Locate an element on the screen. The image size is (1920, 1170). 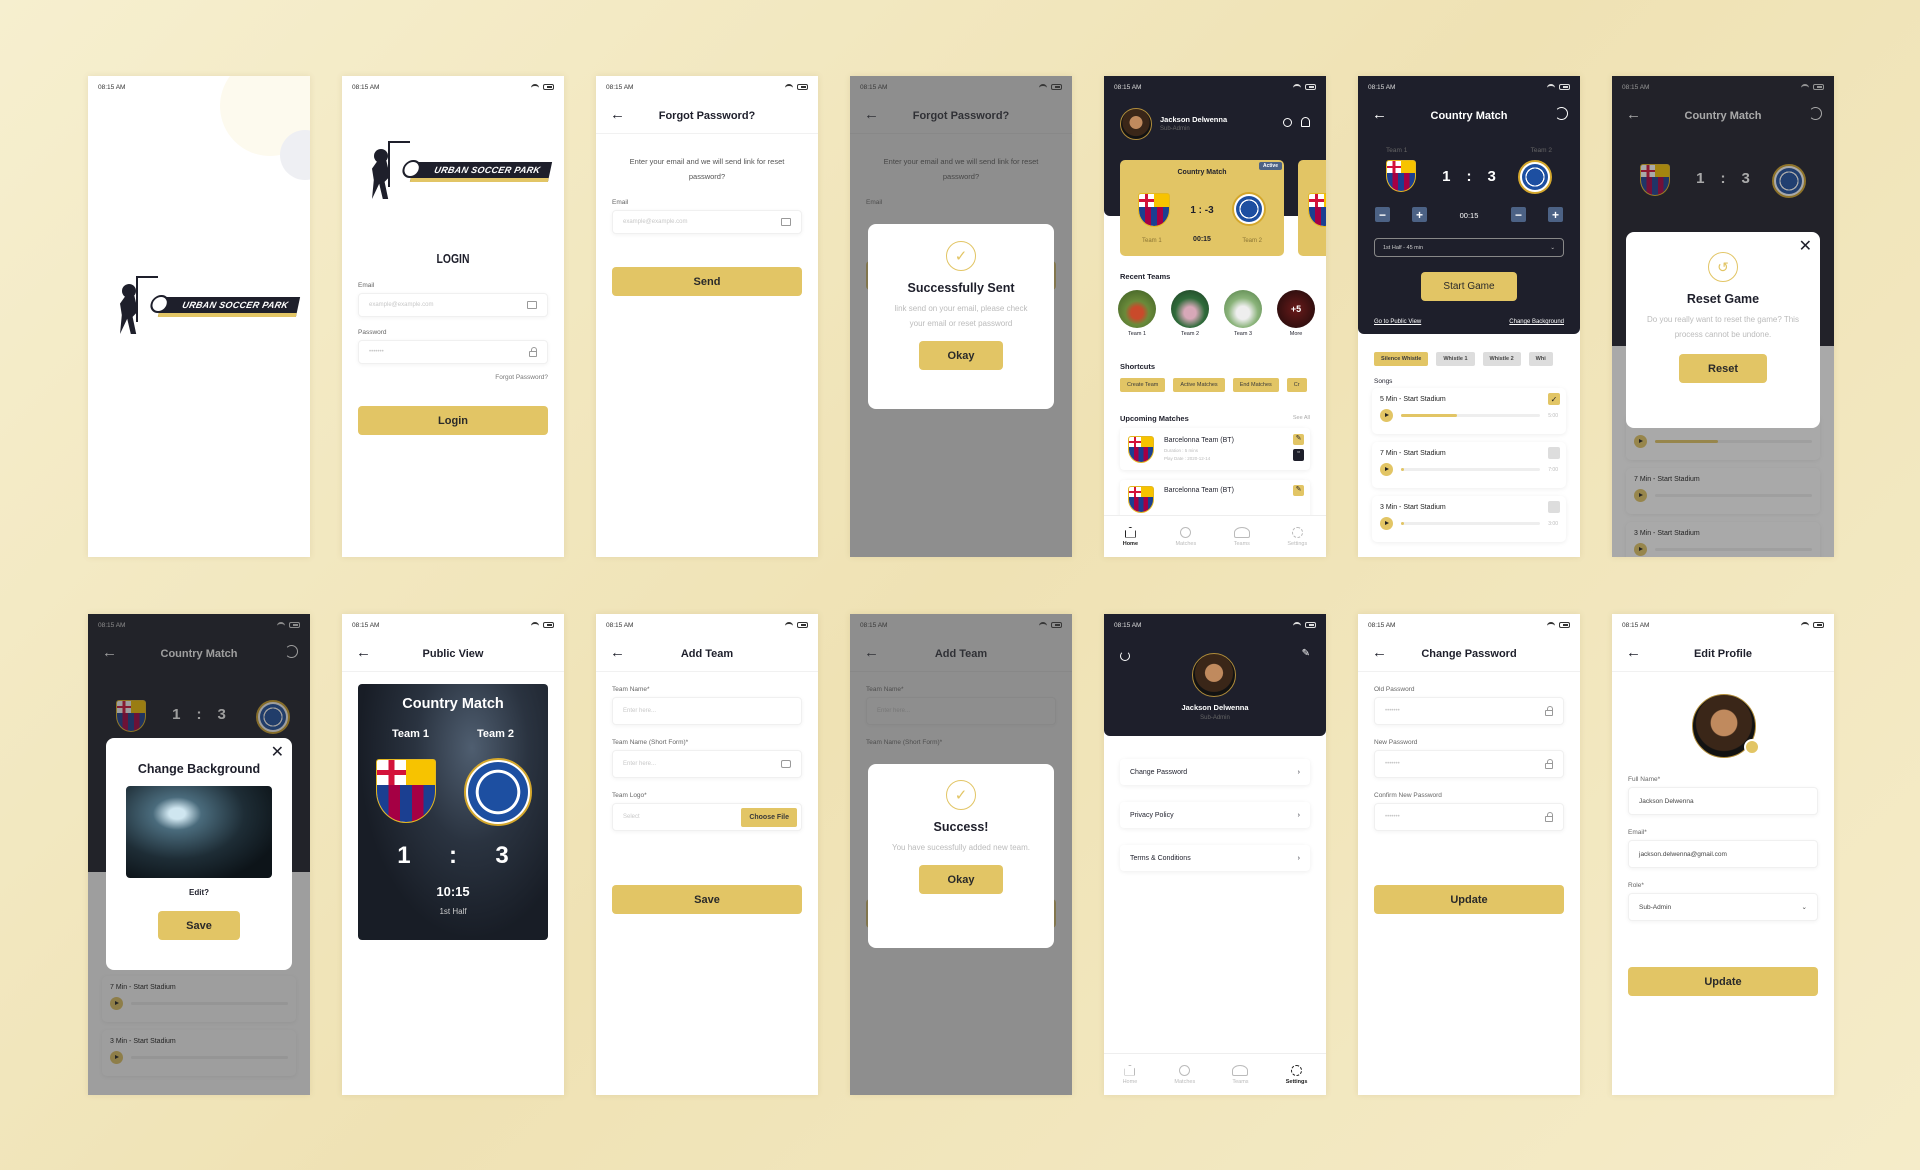
choose-file-button: Choose File is located at coordinates (769, 817).